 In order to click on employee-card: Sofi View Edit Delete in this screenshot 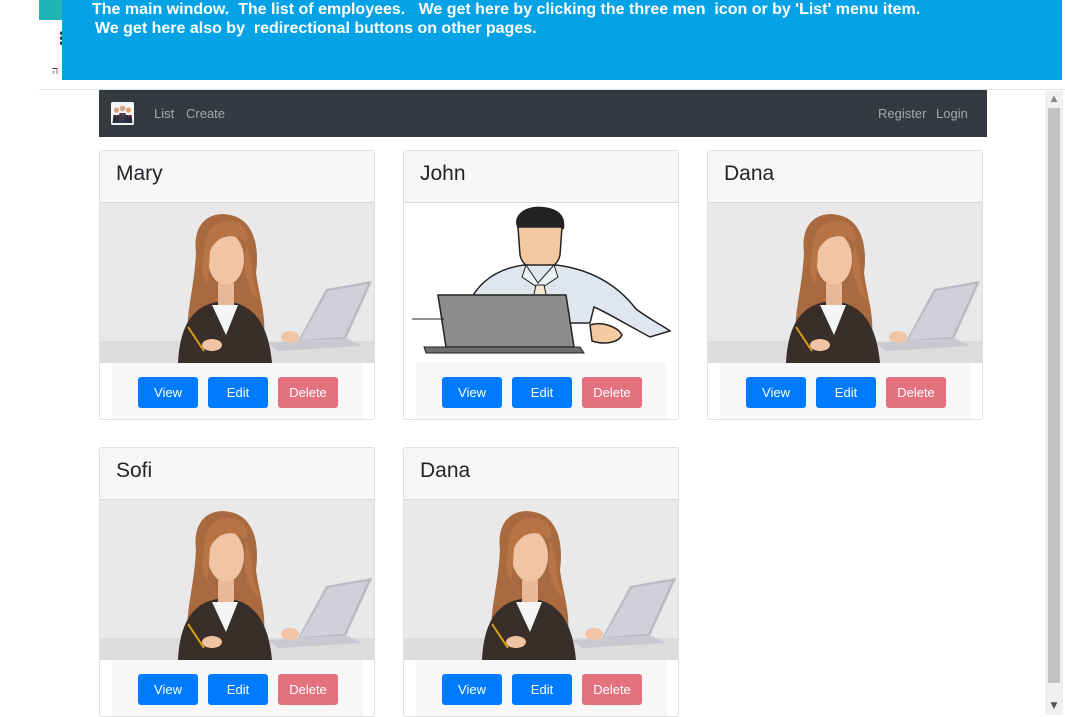, I will do `click(237, 582)`.